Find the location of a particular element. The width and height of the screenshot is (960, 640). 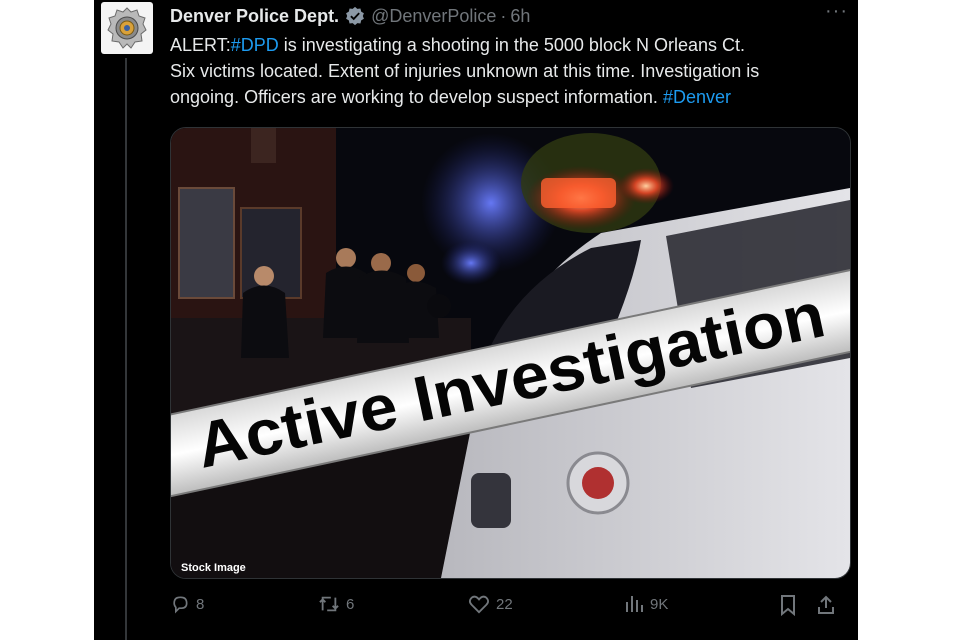

bookmark-icon is located at coordinates (788, 605).